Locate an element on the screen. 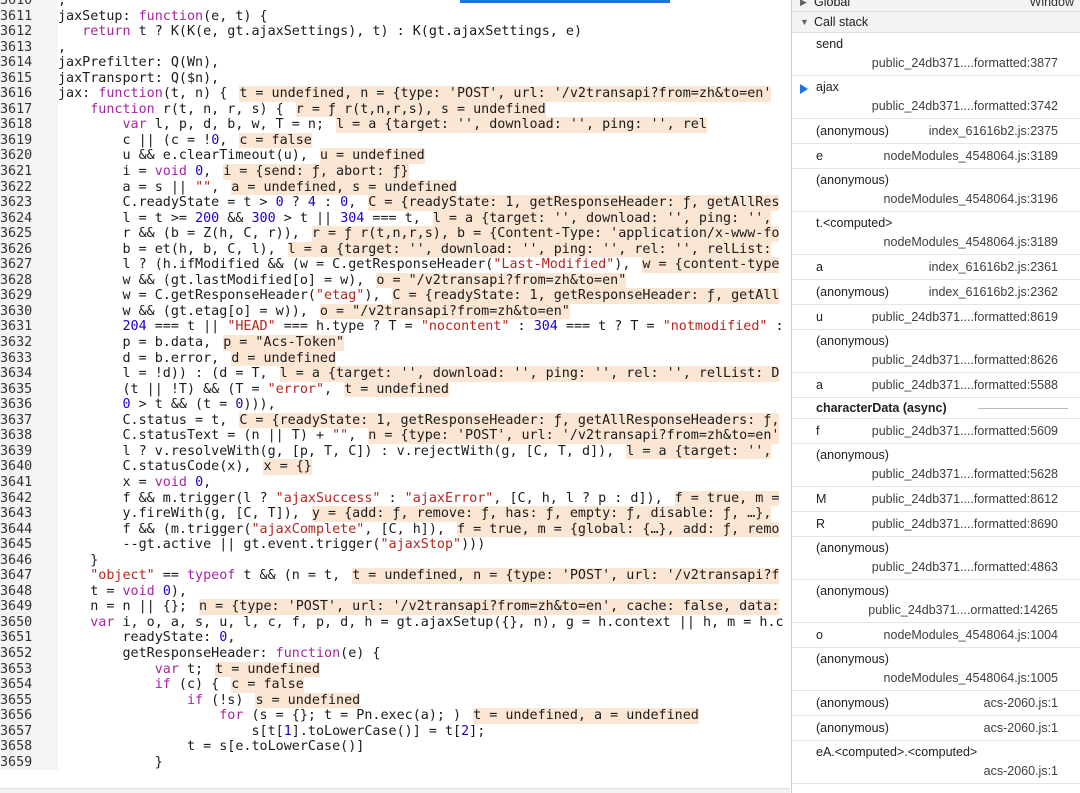 The width and height of the screenshot is (1080, 793). code-line: 3614 jaxPrefilter: Q(Wn), is located at coordinates (395, 63).